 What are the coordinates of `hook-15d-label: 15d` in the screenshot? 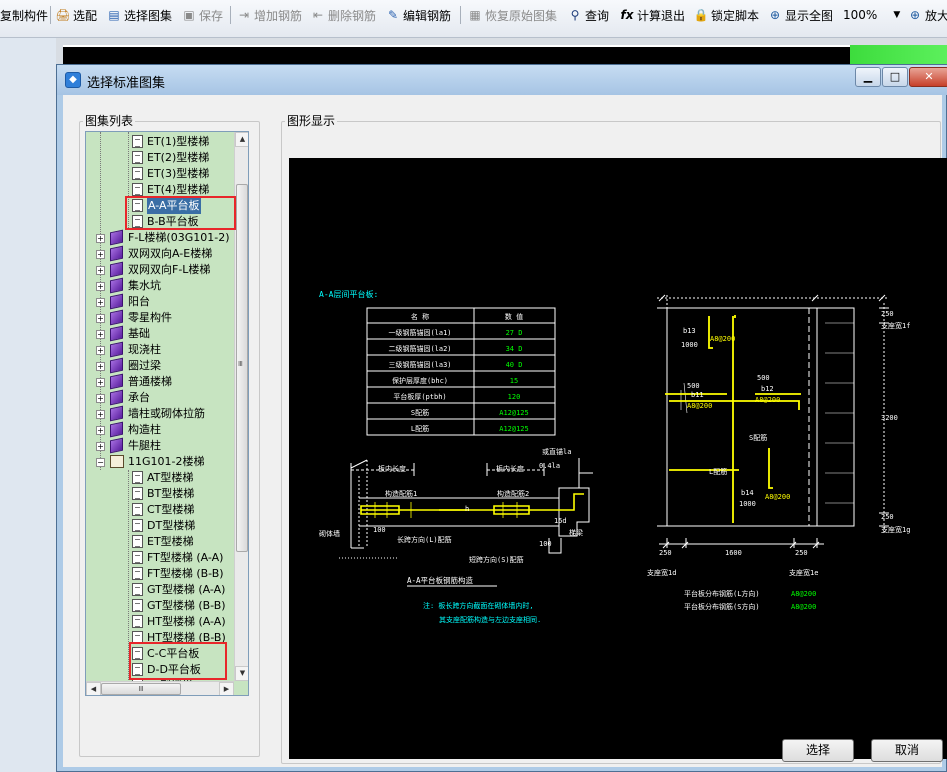 It's located at (560, 521).